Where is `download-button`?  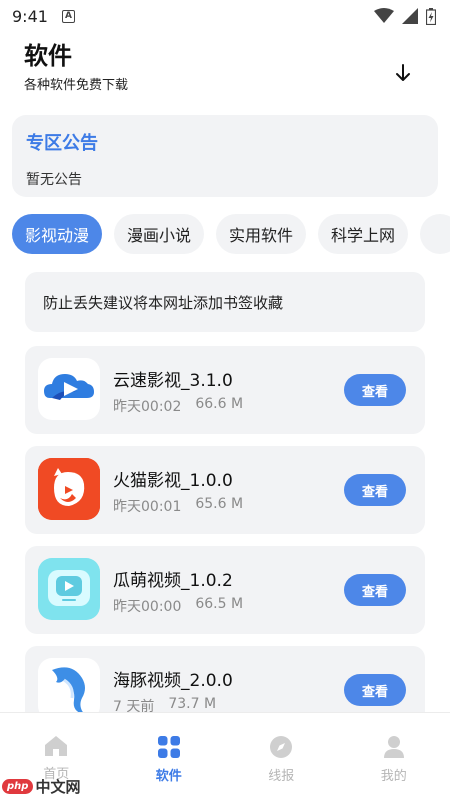
download-button is located at coordinates (403, 73).